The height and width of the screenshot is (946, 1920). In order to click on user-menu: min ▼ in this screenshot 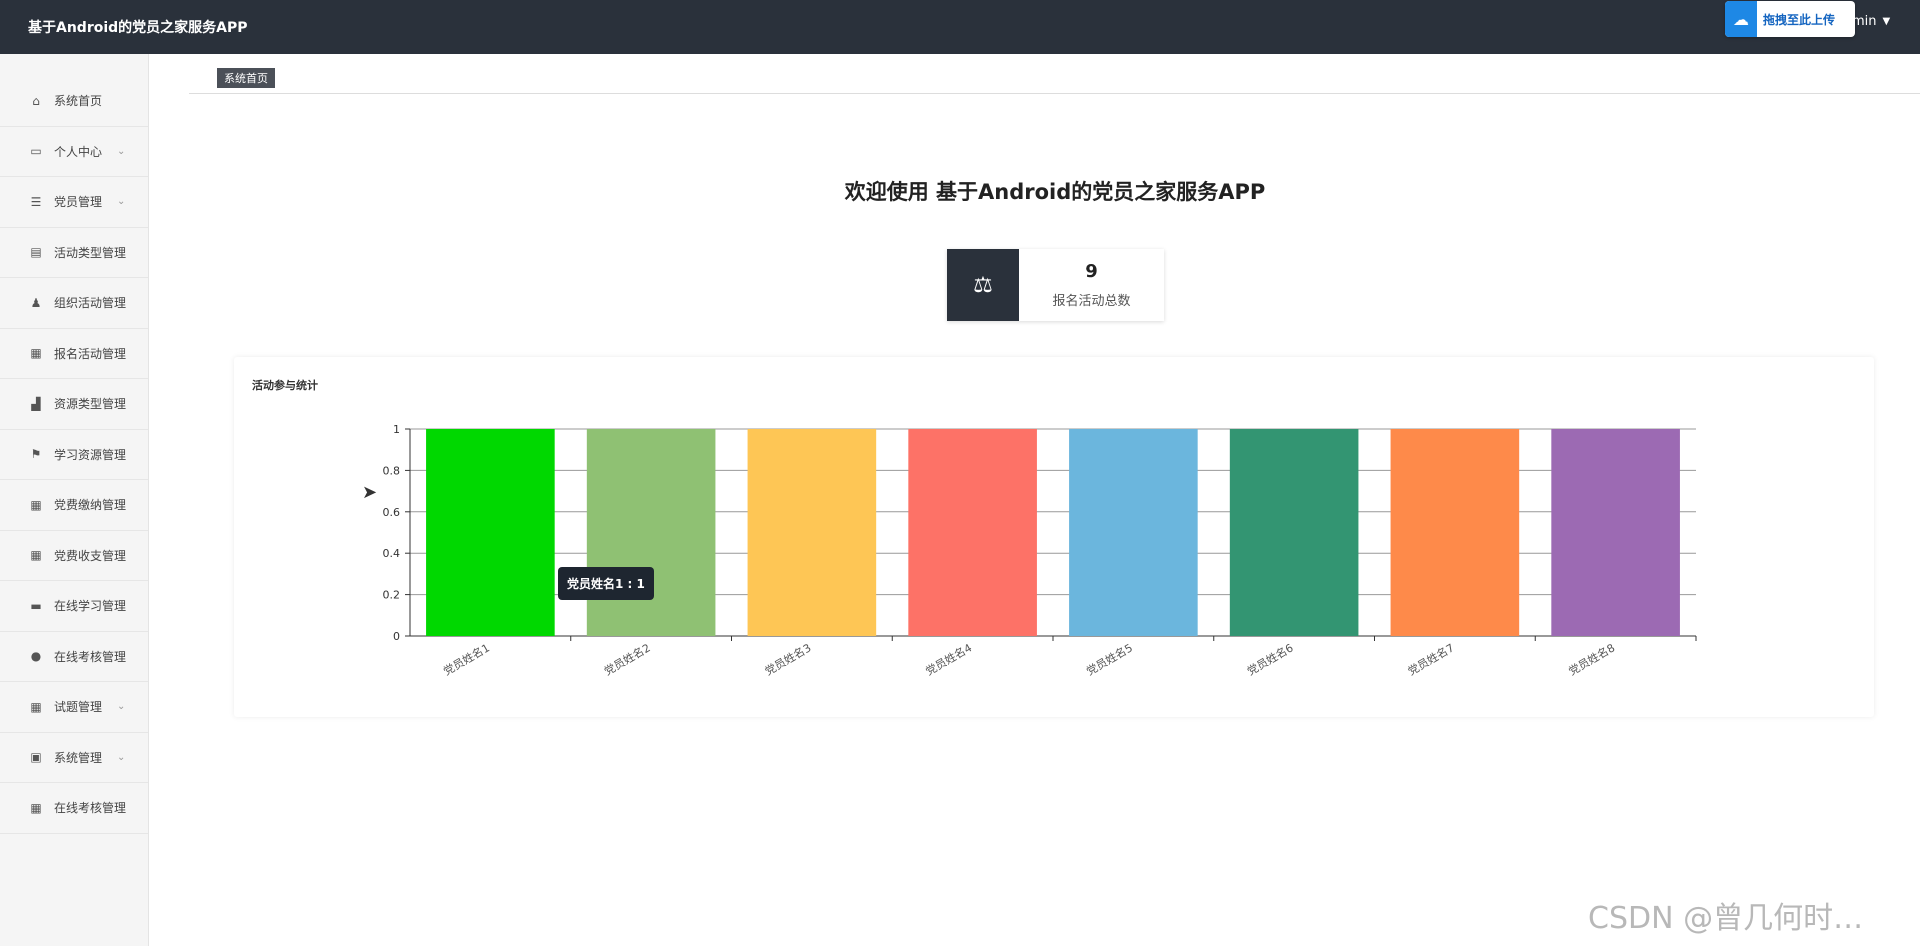, I will do `click(1871, 21)`.